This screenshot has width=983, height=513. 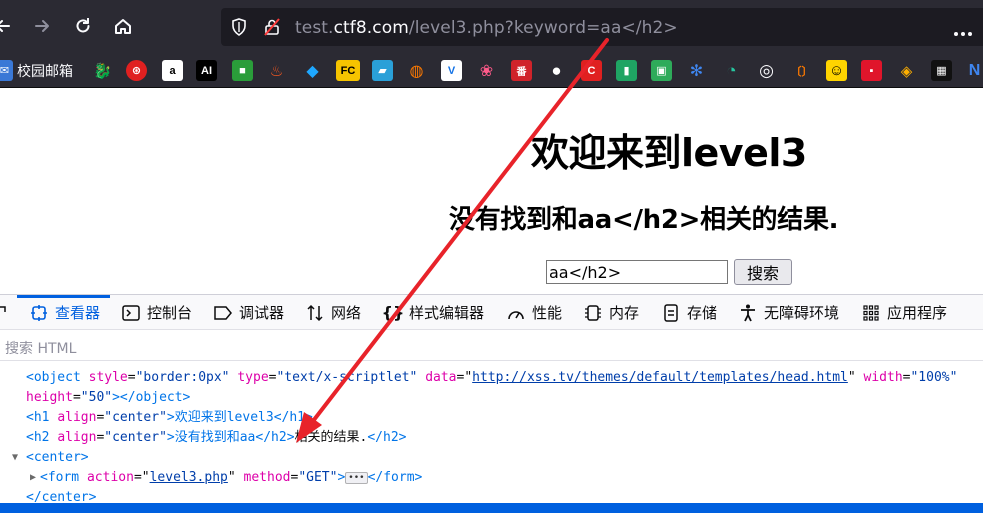 I want to click on bookmark-icon-13: 番, so click(x=521, y=70).